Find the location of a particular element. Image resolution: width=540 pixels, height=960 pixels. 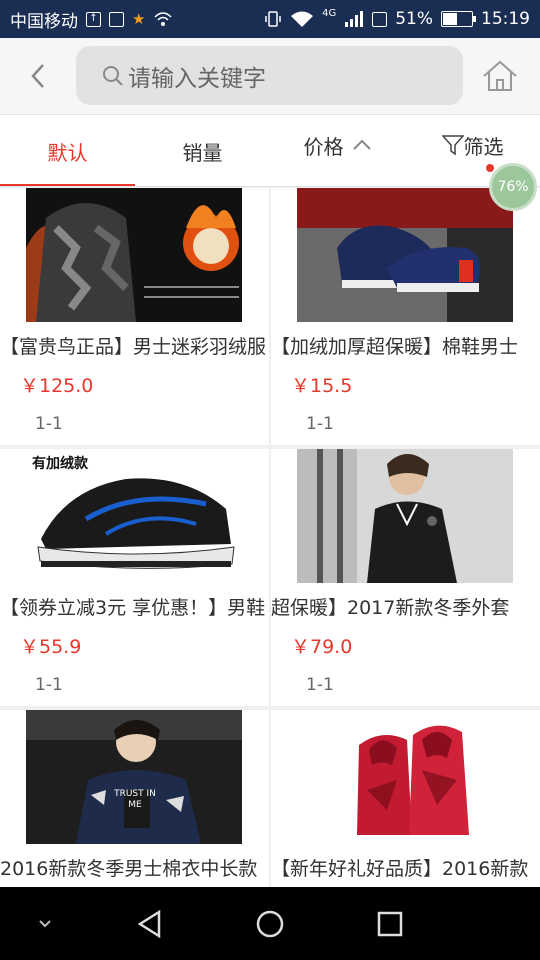

product-title: 【新年好礼好品质】2016新款 is located at coordinates (400, 869).